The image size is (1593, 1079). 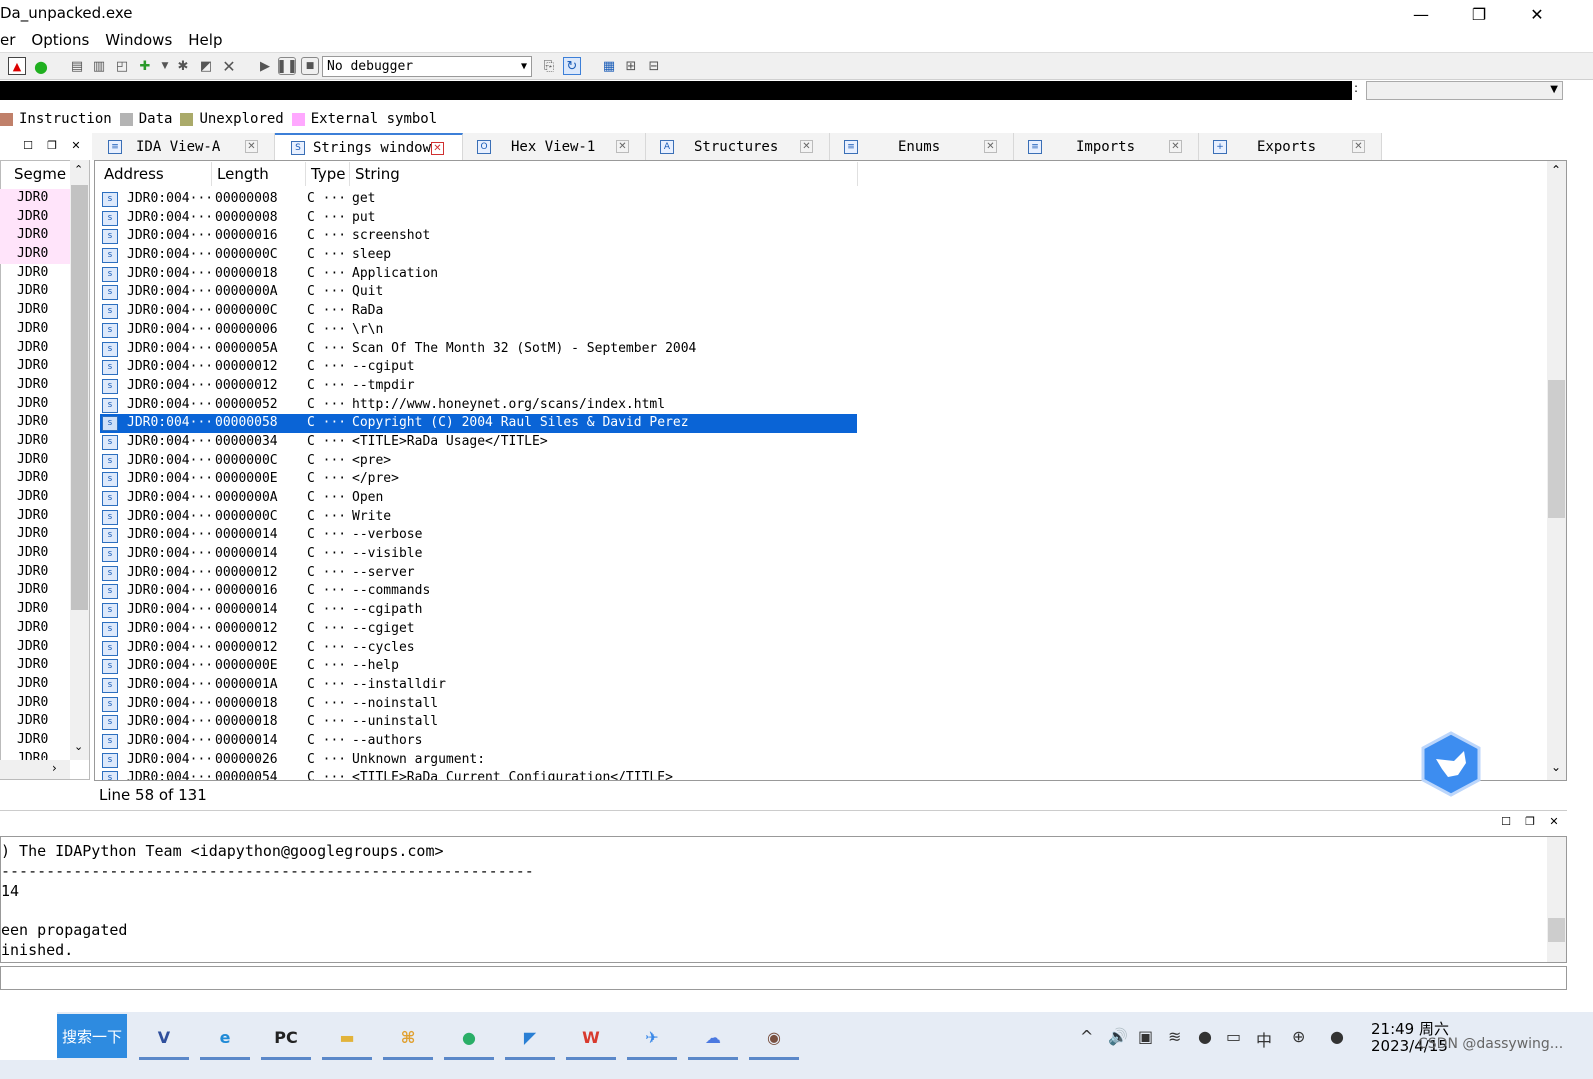 I want to click on string-icon: ◰, so click(x=122, y=66).